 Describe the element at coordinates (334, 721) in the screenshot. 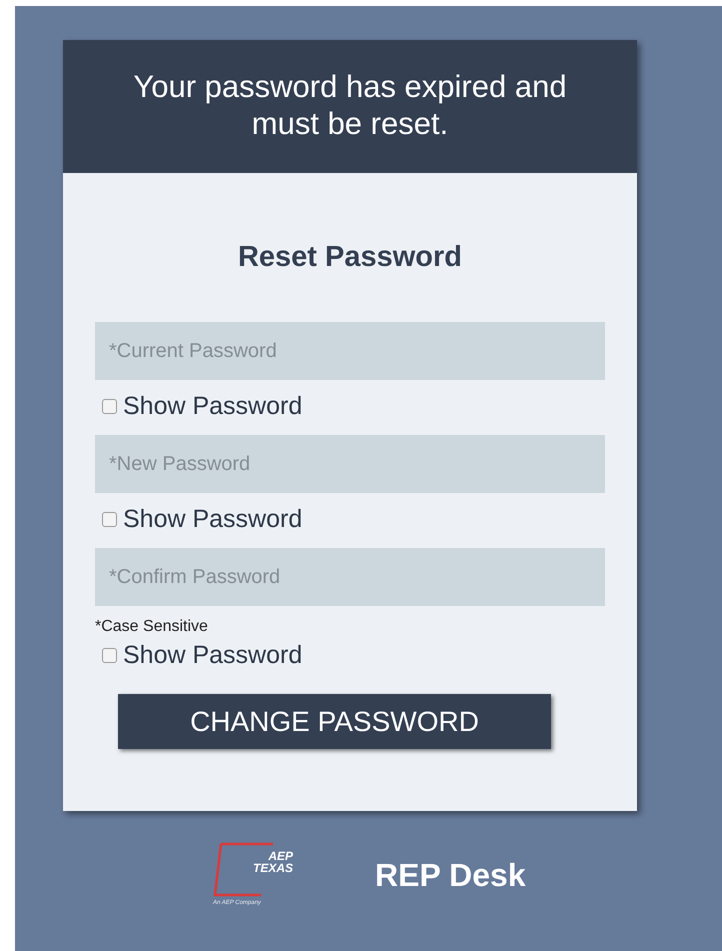

I see `change-password-button: CHANGE PASSWORD` at that location.